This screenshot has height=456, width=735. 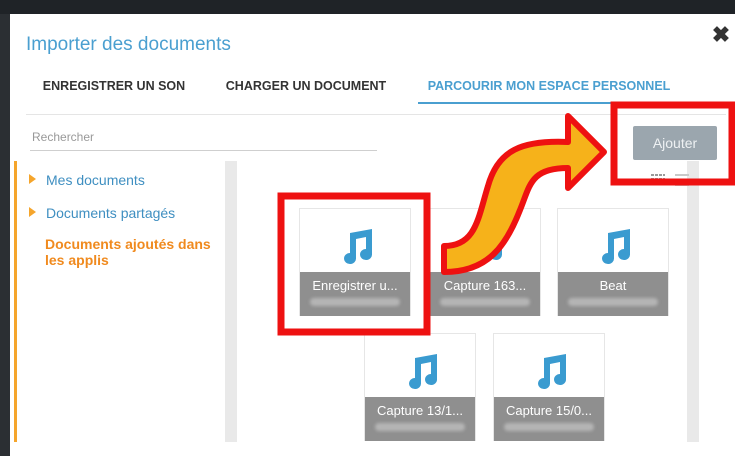 I want to click on tab-record-sound: ENREGISTRER UN SON, so click(x=114, y=86).